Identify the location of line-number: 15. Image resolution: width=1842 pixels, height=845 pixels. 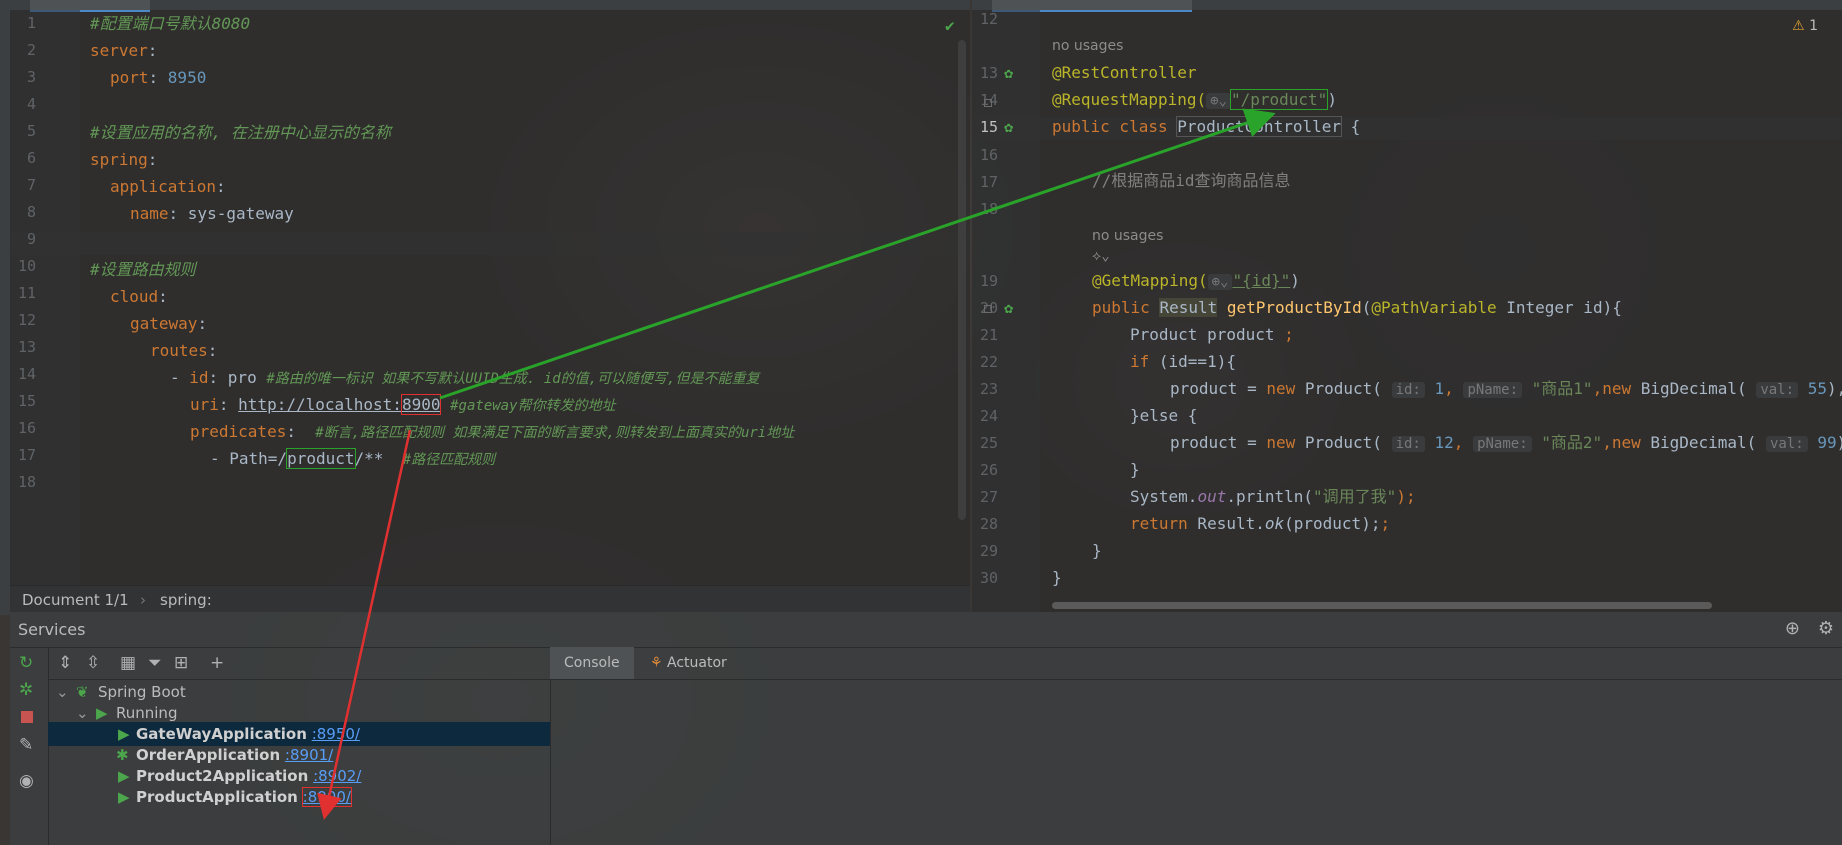
(26, 401).